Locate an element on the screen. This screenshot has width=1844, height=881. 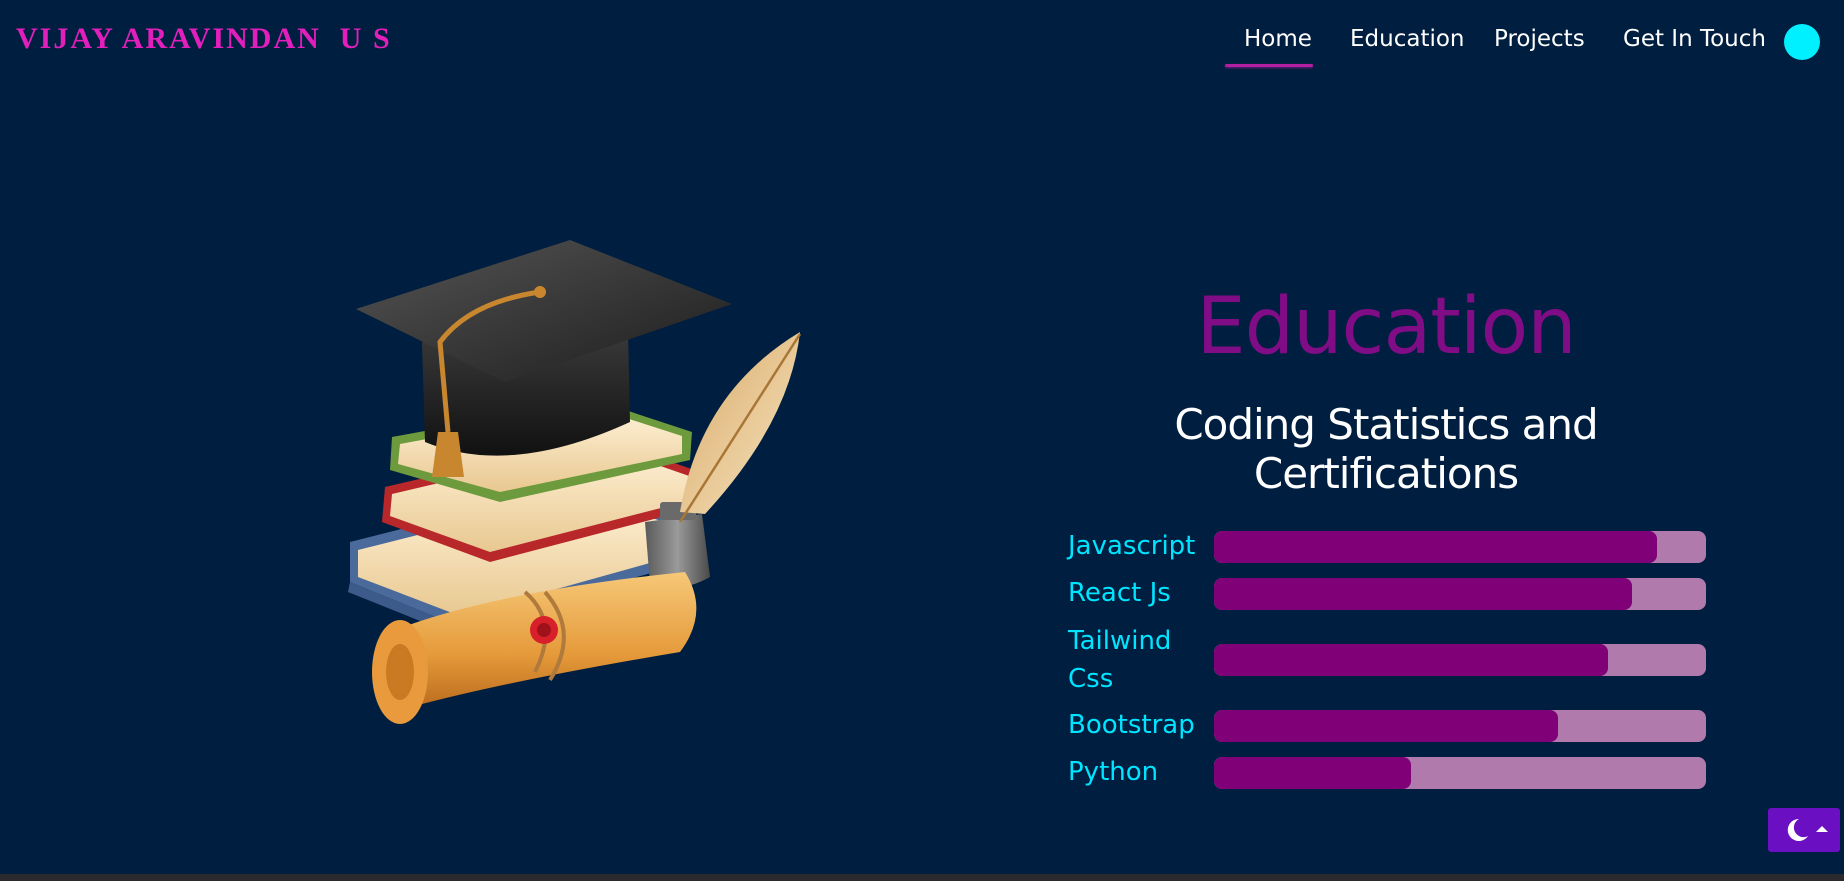
skill-label: Python is located at coordinates (1113, 772).